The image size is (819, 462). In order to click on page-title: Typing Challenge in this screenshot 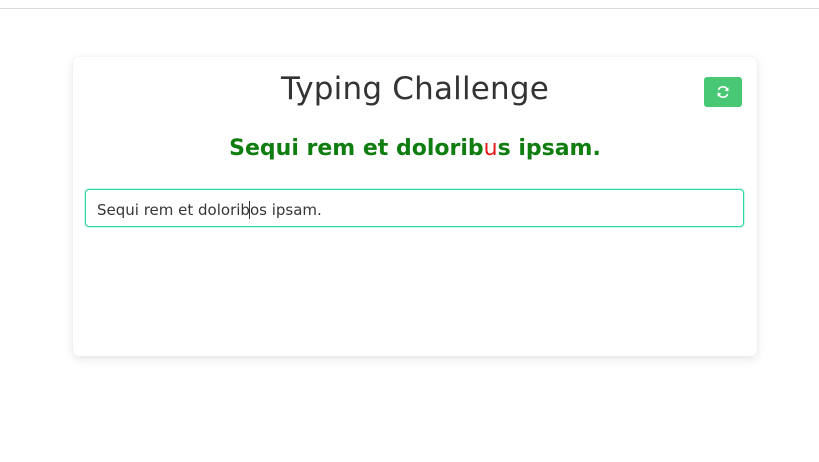, I will do `click(415, 89)`.